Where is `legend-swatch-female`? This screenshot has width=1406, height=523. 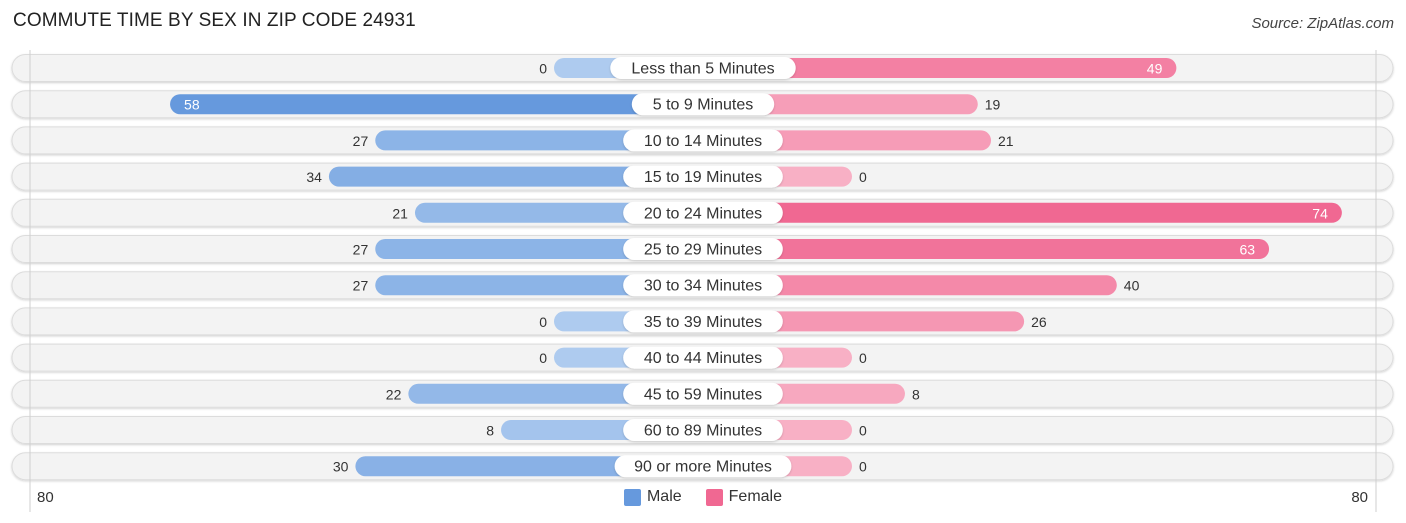
legend-swatch-female is located at coordinates (714, 497).